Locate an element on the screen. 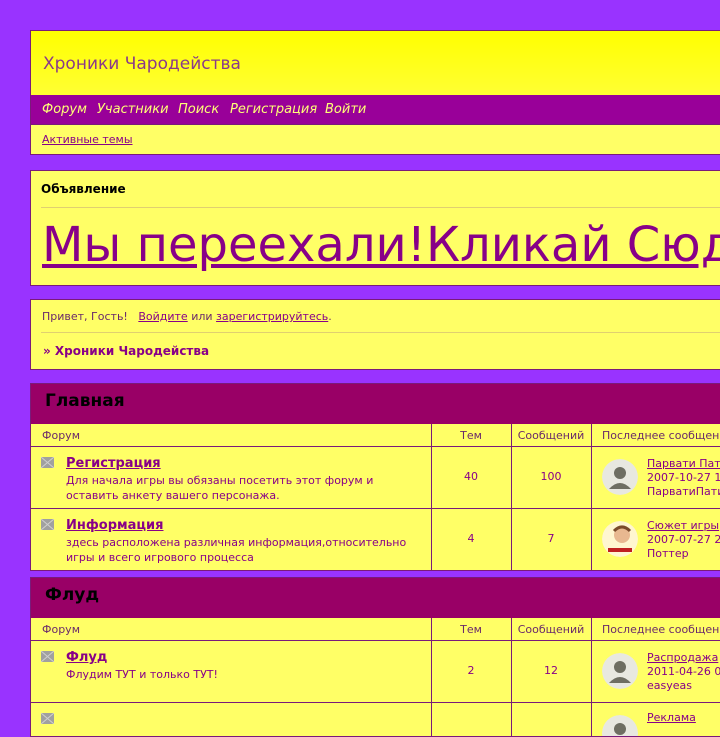 This screenshot has width=720, height=737. active-topics-link: Активные темы is located at coordinates (87, 139).